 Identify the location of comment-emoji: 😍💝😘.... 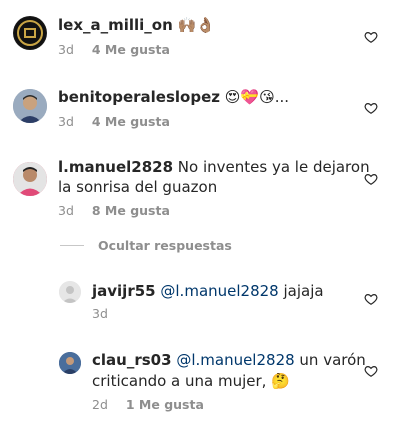
(257, 97).